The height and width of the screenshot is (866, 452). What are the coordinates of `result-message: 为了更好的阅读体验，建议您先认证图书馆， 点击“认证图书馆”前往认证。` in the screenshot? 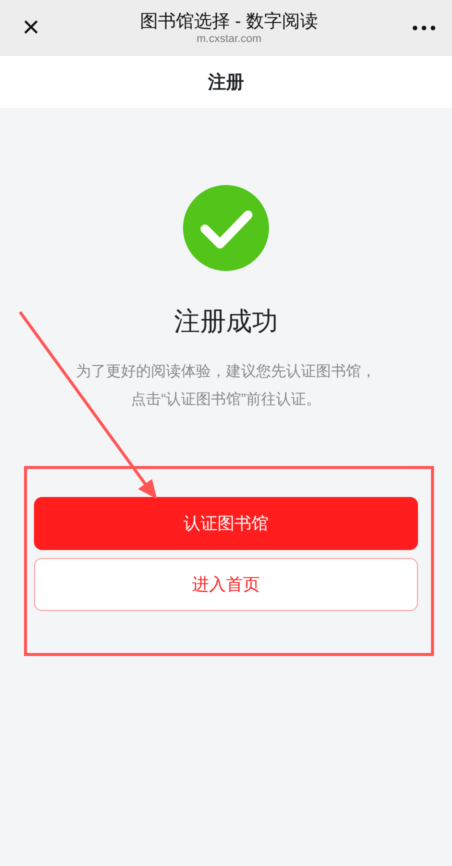 It's located at (226, 386).